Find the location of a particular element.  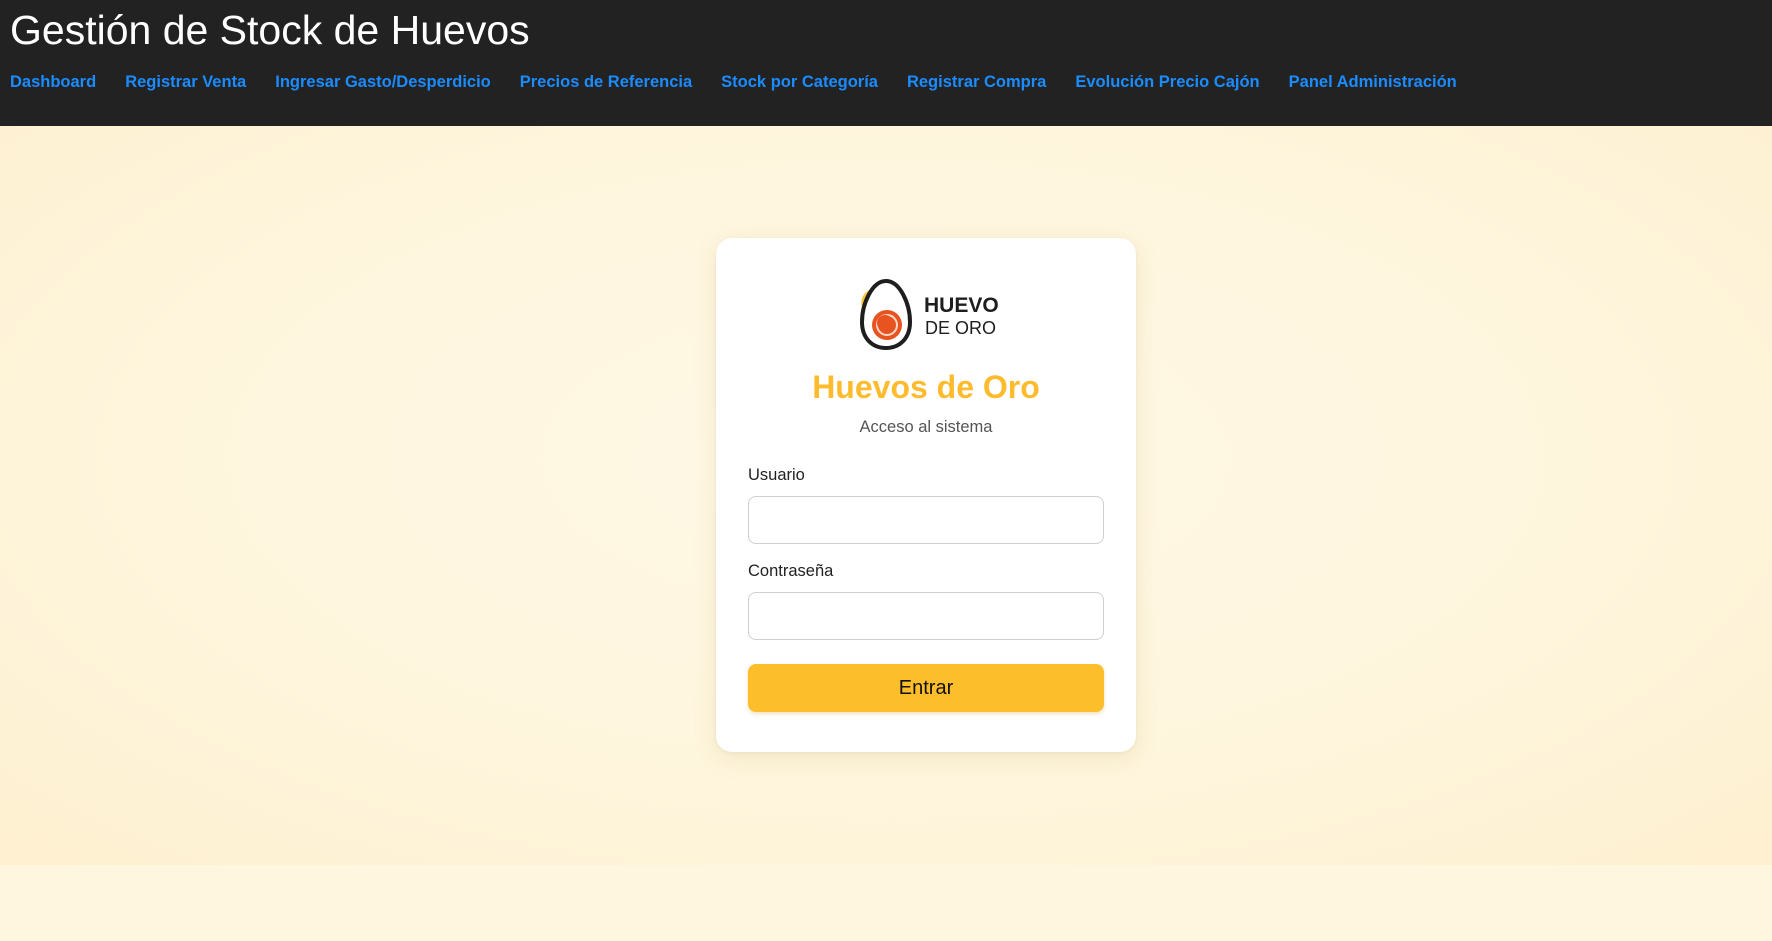

nav-link-evolucion-precio: Evolución Precio Cajón is located at coordinates (1167, 82).